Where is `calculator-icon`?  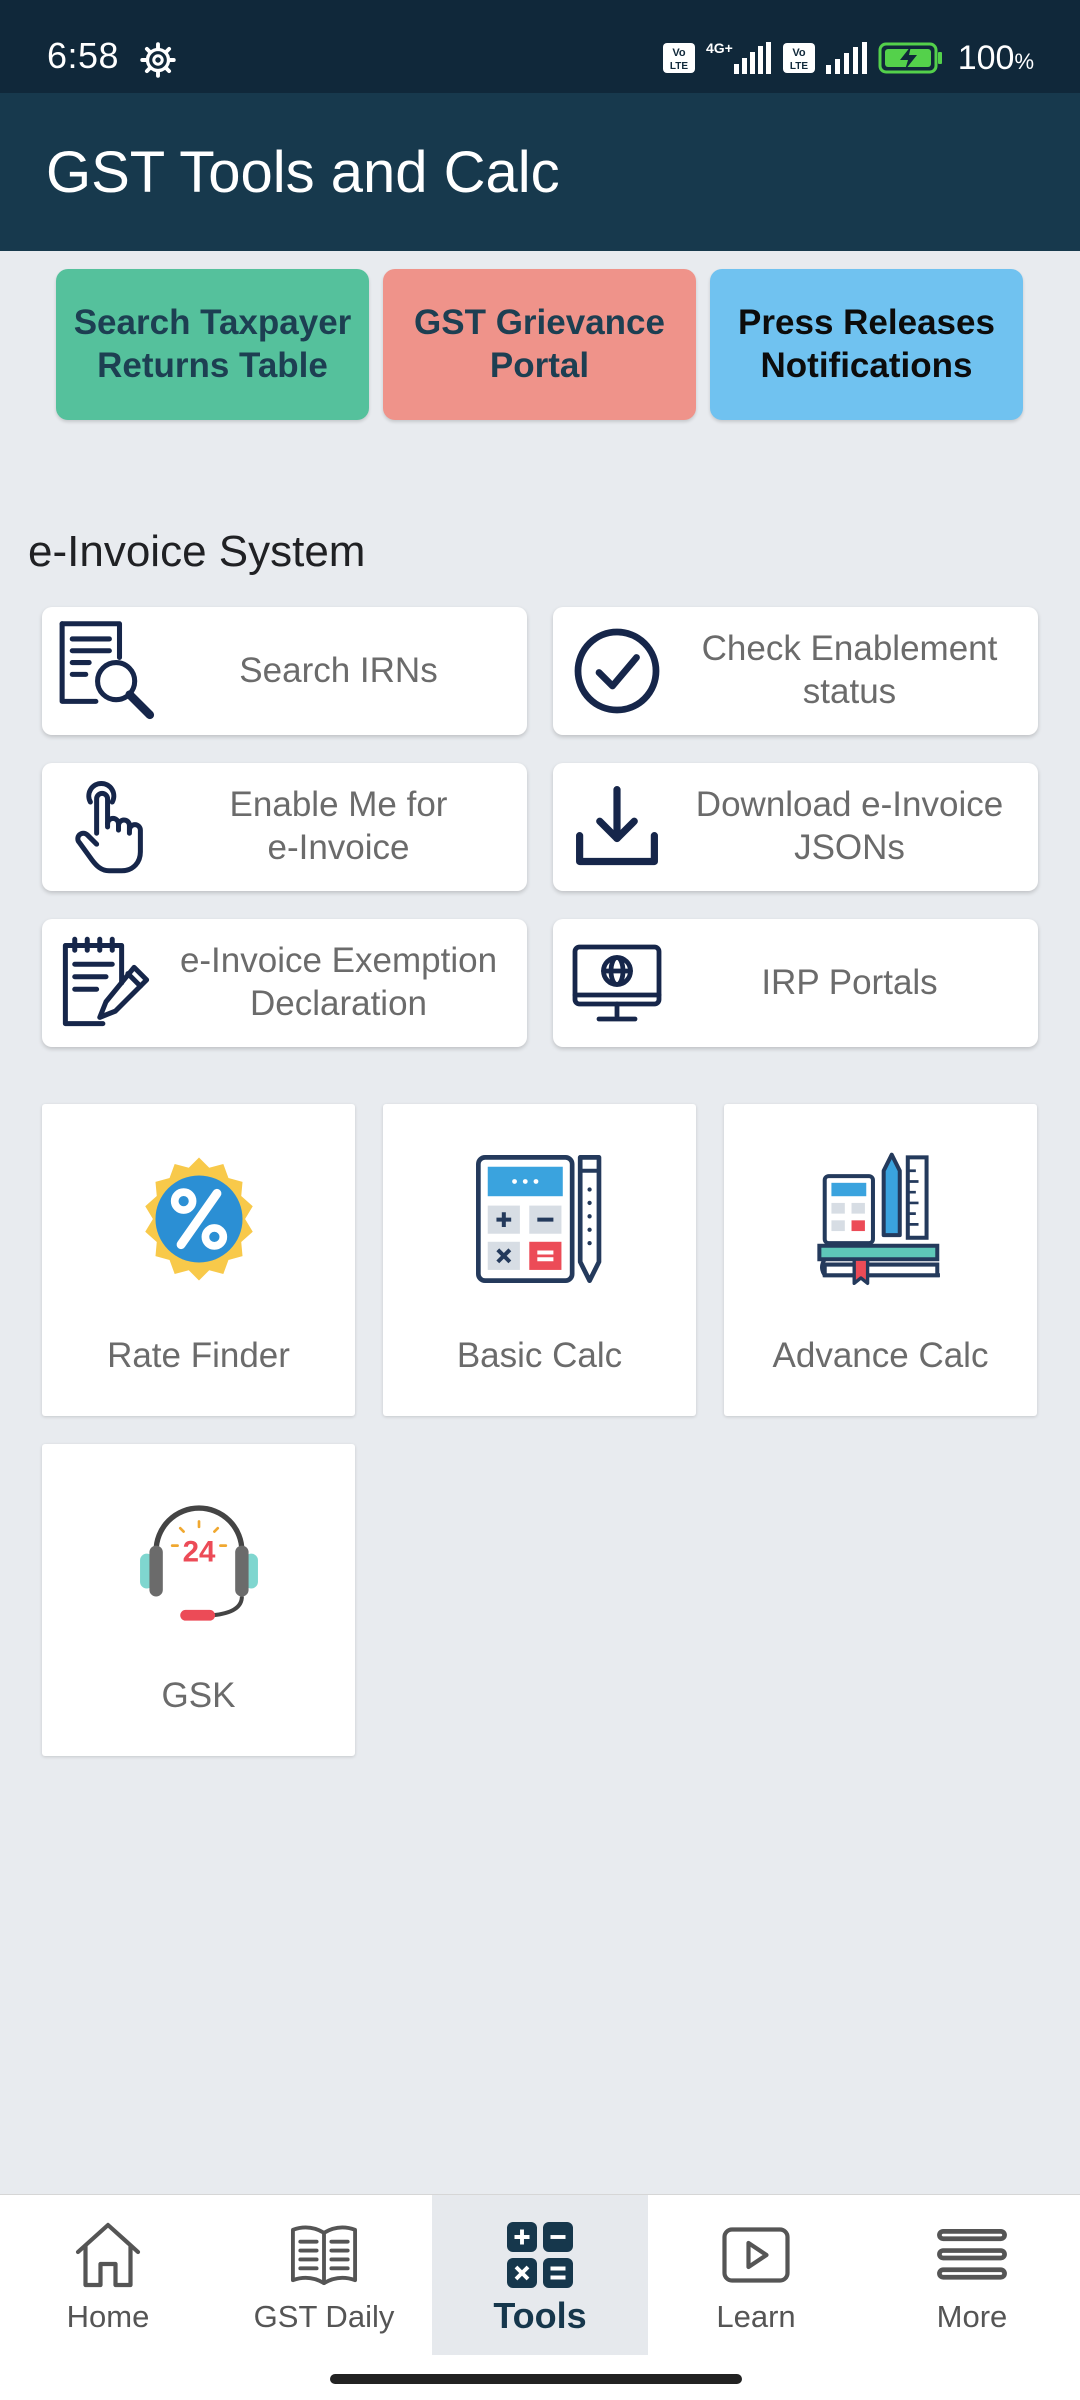 calculator-icon is located at coordinates (538, 1219).